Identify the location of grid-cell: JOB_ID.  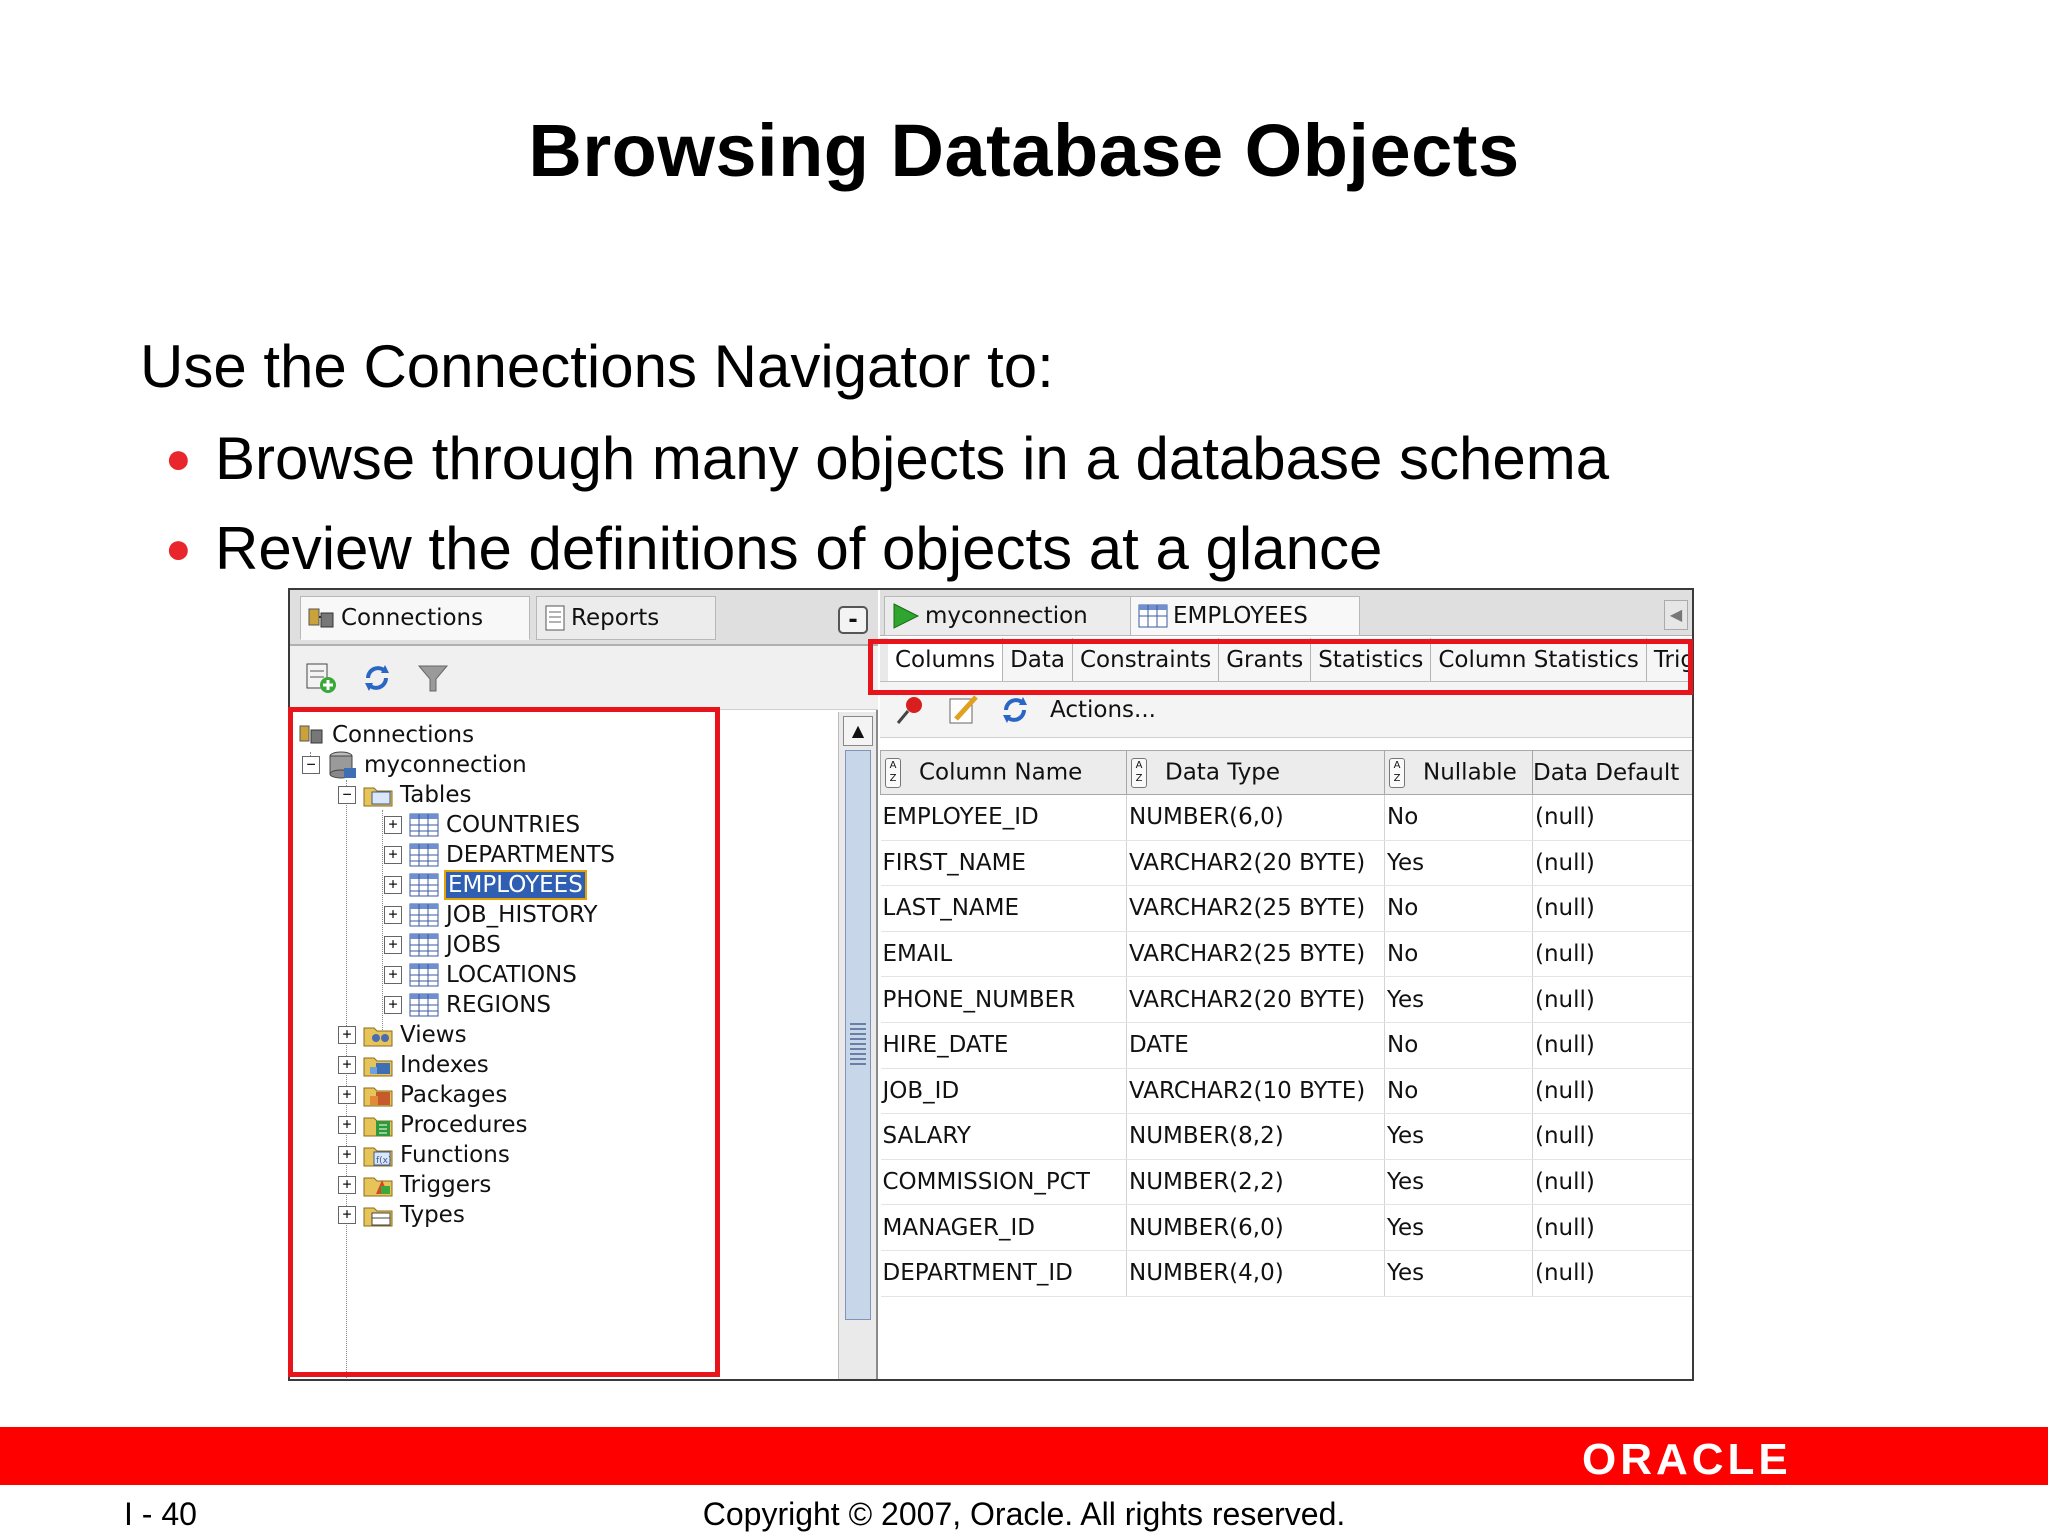
(1003, 1091).